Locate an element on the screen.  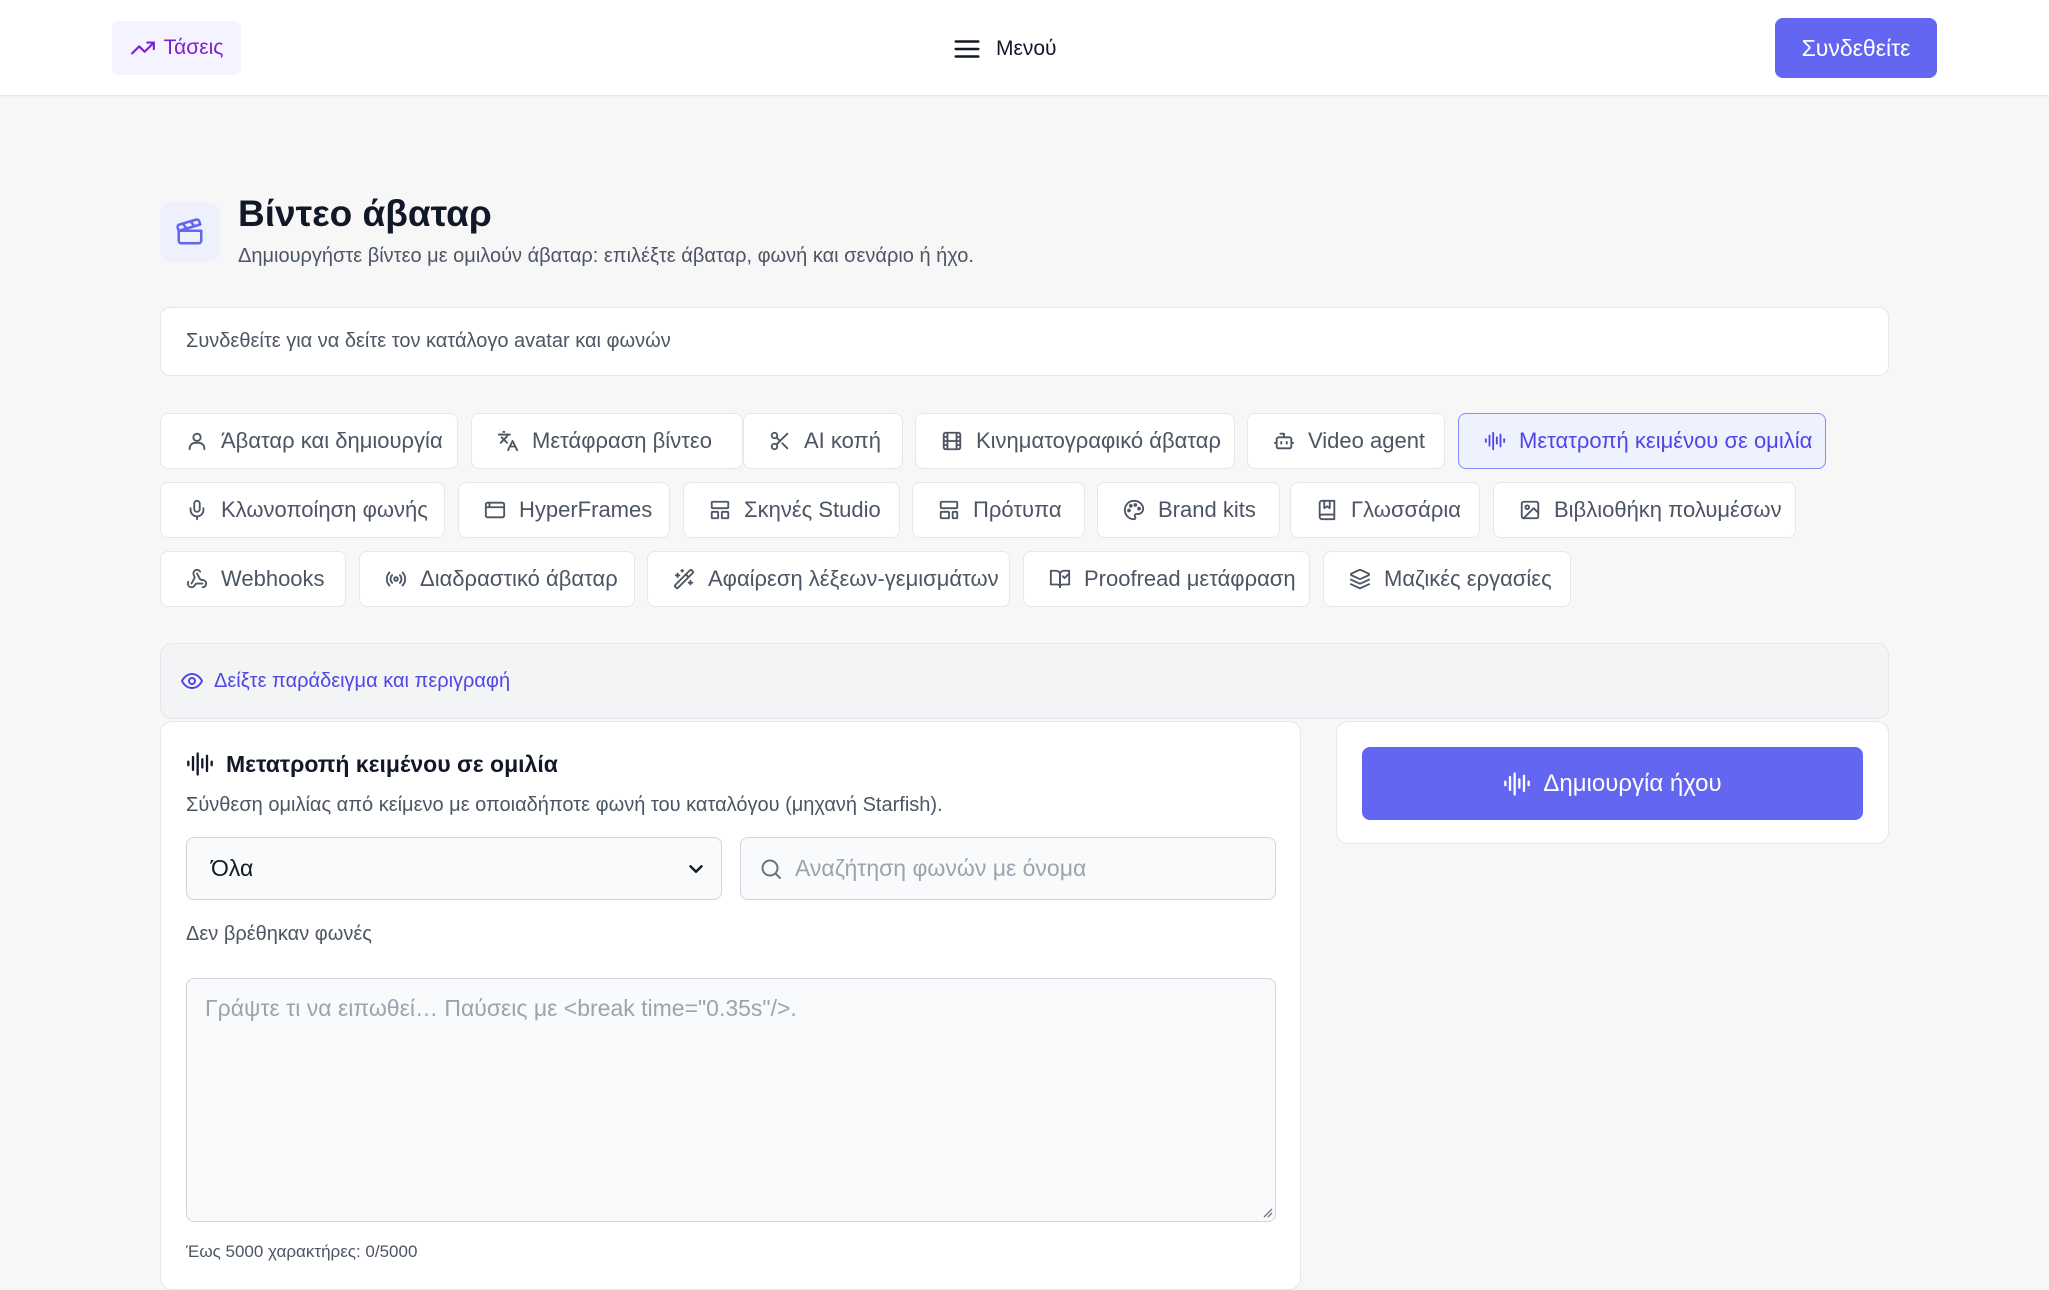
film-icon is located at coordinates (952, 441).